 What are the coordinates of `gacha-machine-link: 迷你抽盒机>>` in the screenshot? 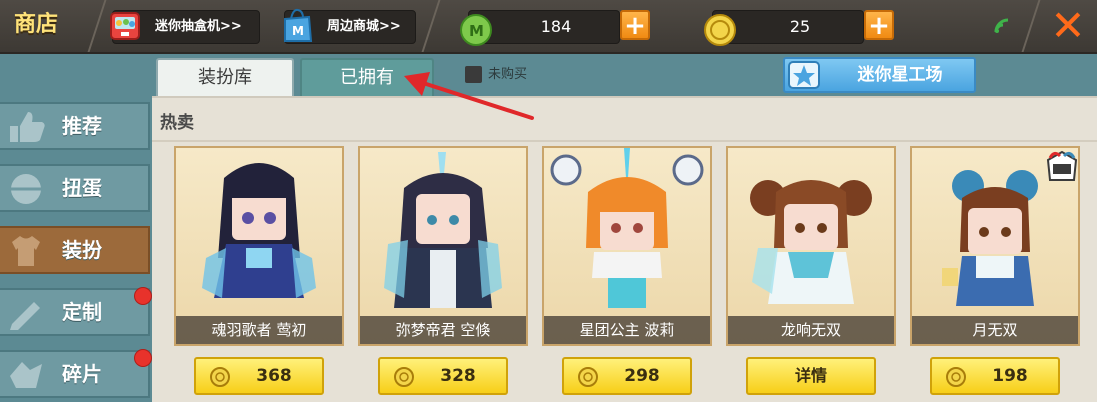 It's located at (185, 27).